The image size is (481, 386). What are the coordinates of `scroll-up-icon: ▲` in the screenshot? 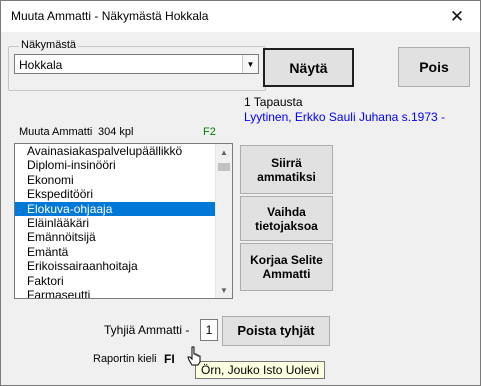 It's located at (224, 152).